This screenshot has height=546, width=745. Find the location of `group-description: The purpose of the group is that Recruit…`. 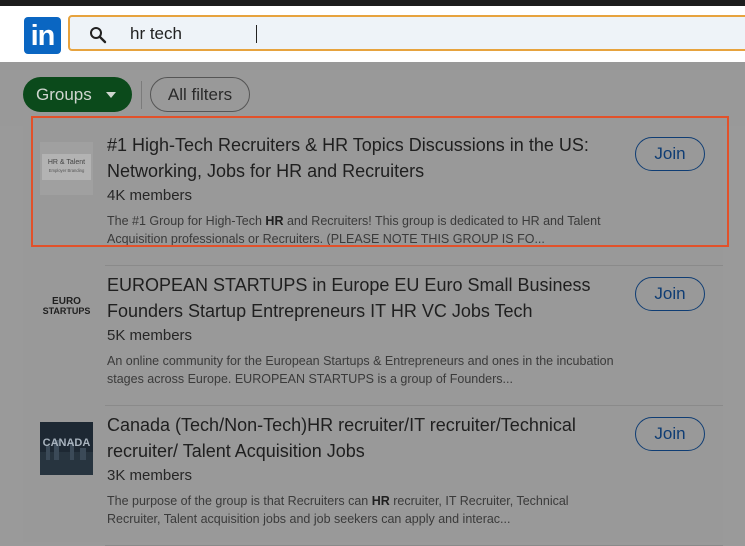

group-description: The purpose of the group is that Recruit… is located at coordinates (362, 510).